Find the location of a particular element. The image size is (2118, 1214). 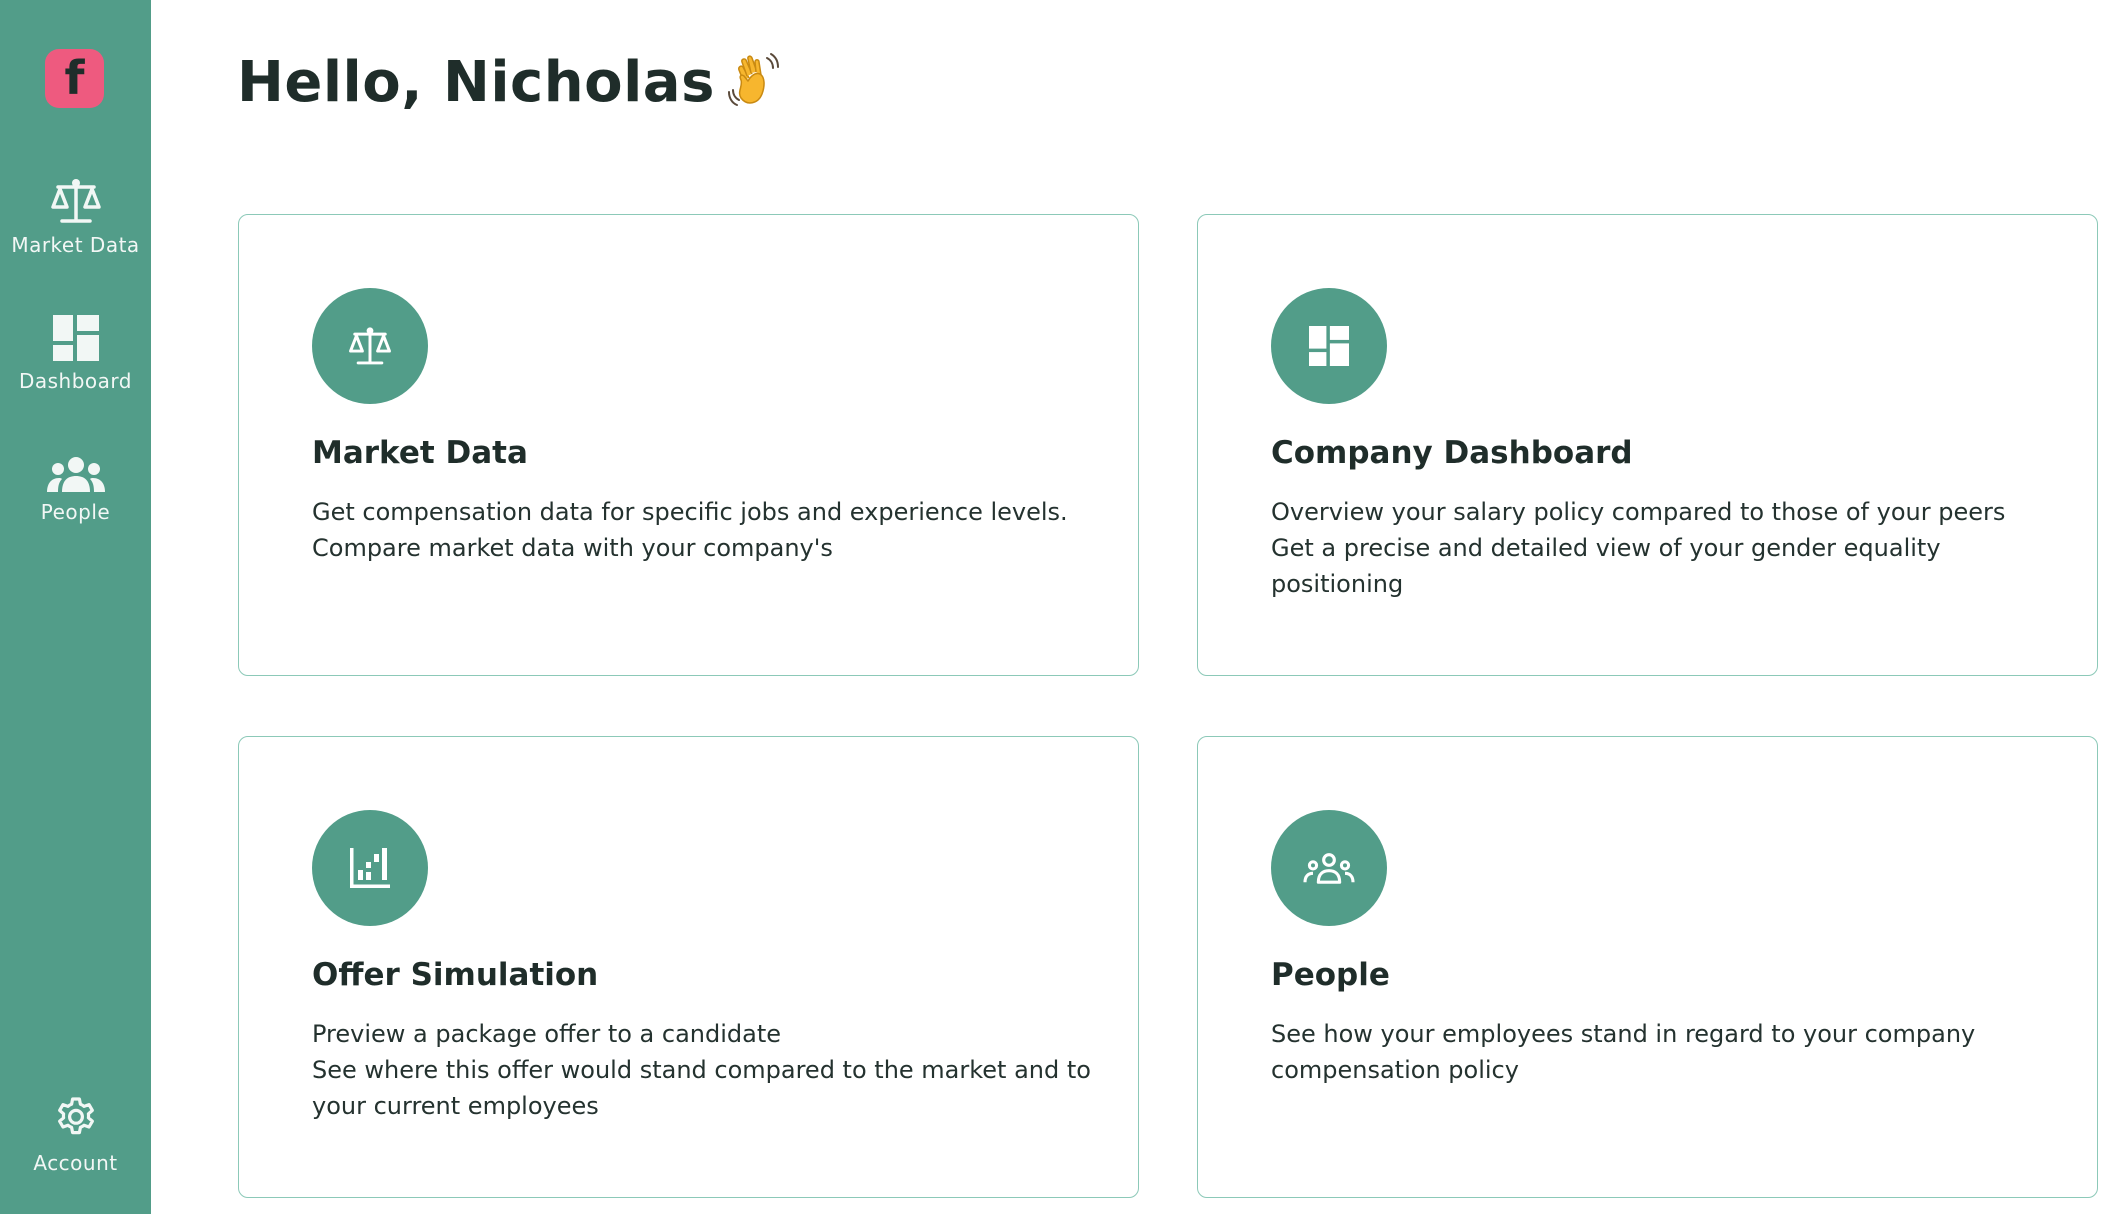

sidebar-item-dashboard: Dashboard is located at coordinates (75, 354).